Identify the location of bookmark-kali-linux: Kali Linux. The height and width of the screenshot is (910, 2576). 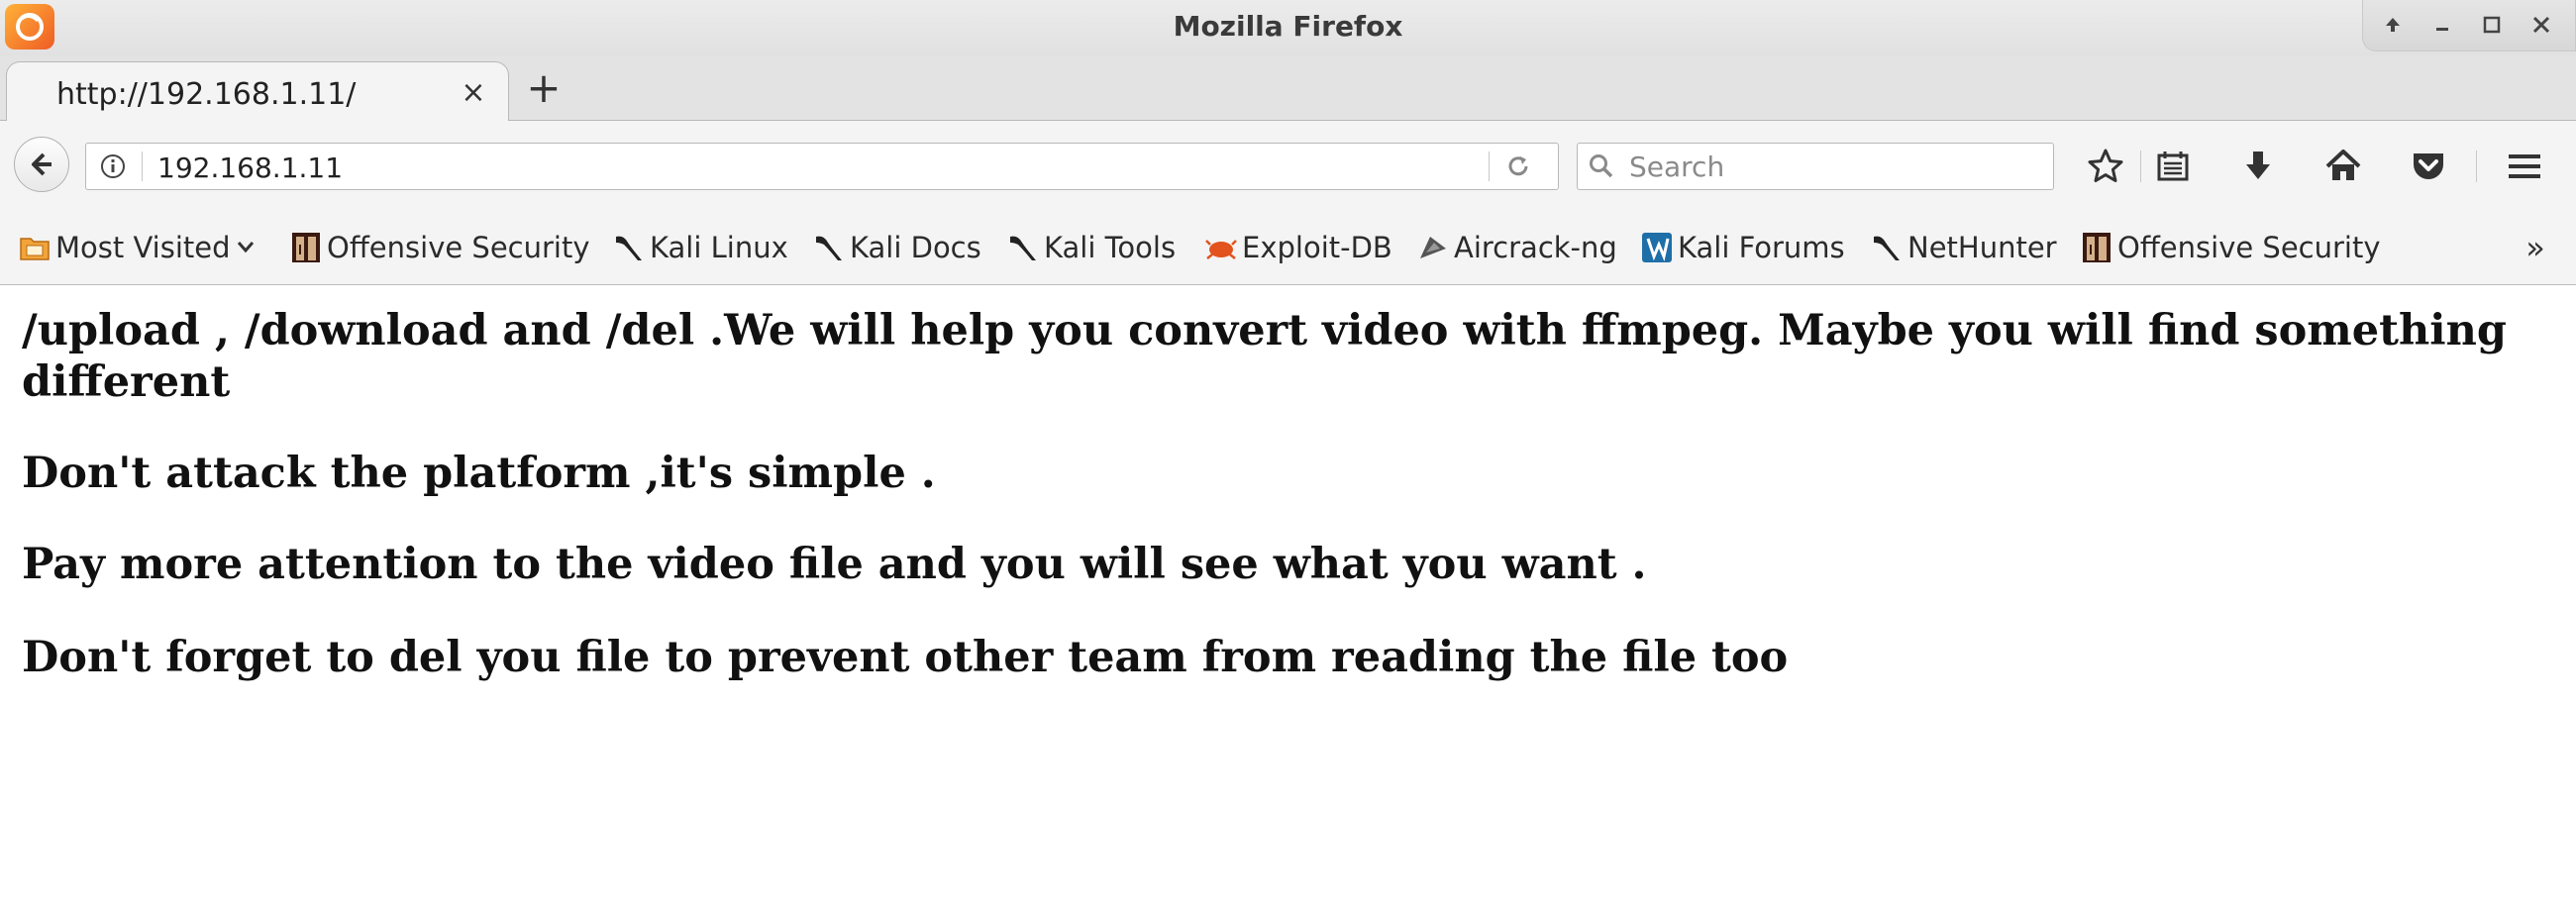
(700, 247).